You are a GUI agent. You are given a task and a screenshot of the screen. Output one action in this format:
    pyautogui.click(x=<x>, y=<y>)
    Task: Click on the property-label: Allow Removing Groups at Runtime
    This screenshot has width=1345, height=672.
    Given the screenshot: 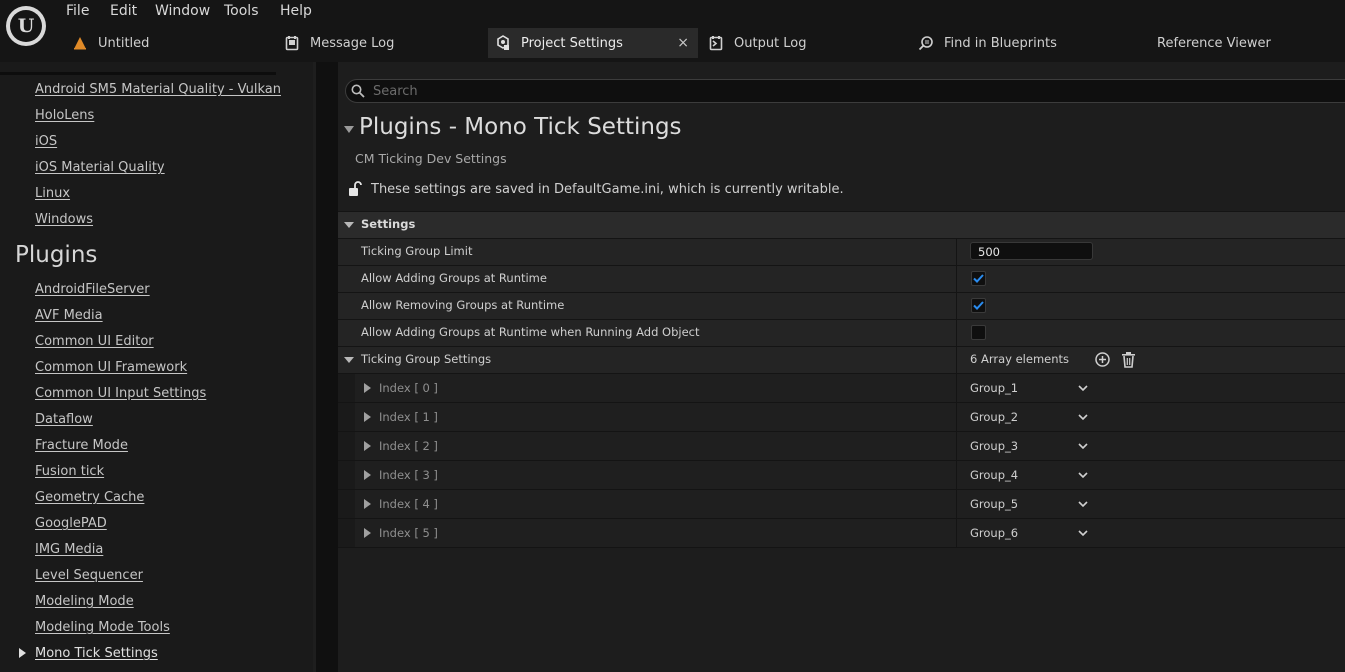 What is the action you would take?
    pyautogui.click(x=463, y=305)
    